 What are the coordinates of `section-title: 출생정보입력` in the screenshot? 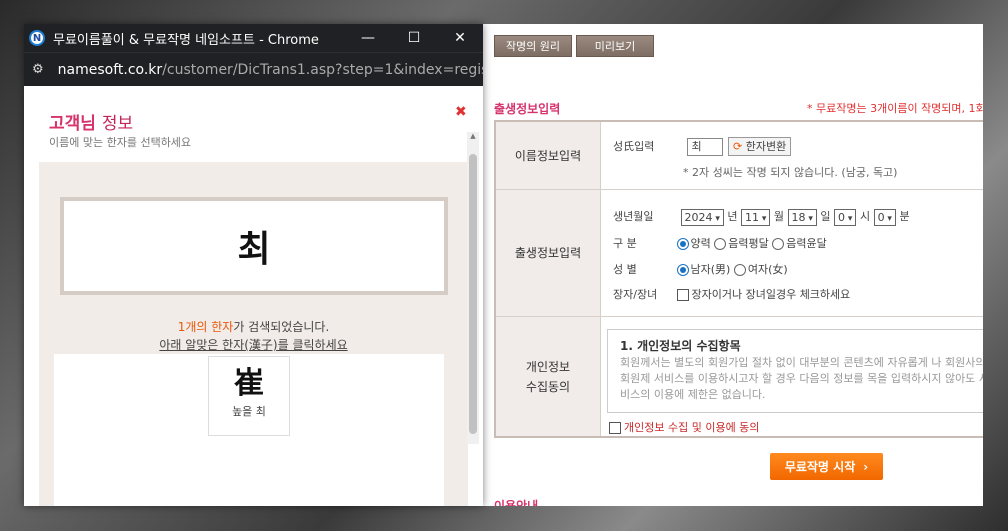 It's located at (527, 109).